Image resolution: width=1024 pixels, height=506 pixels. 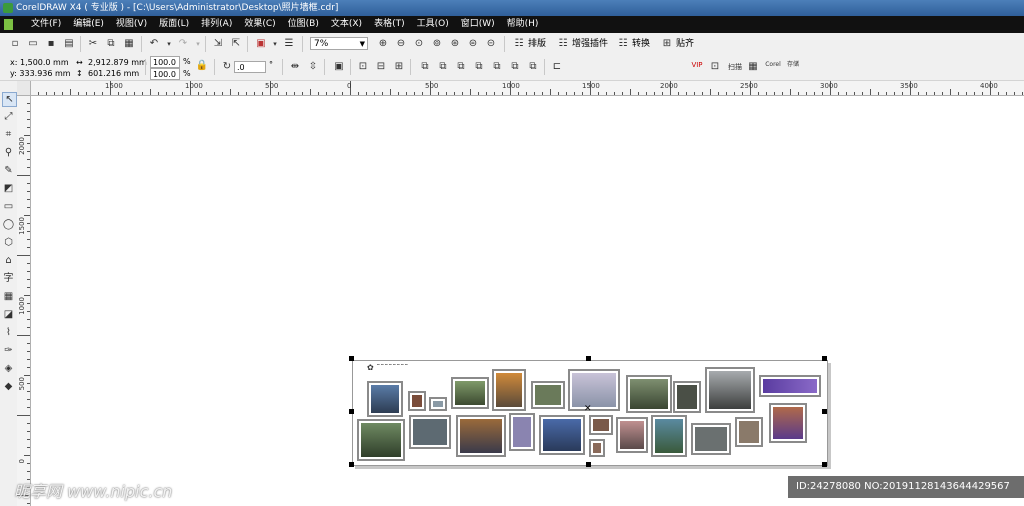 What do you see at coordinates (8, 116) in the screenshot?
I see `shape-tool-icon: ⤢` at bounding box center [8, 116].